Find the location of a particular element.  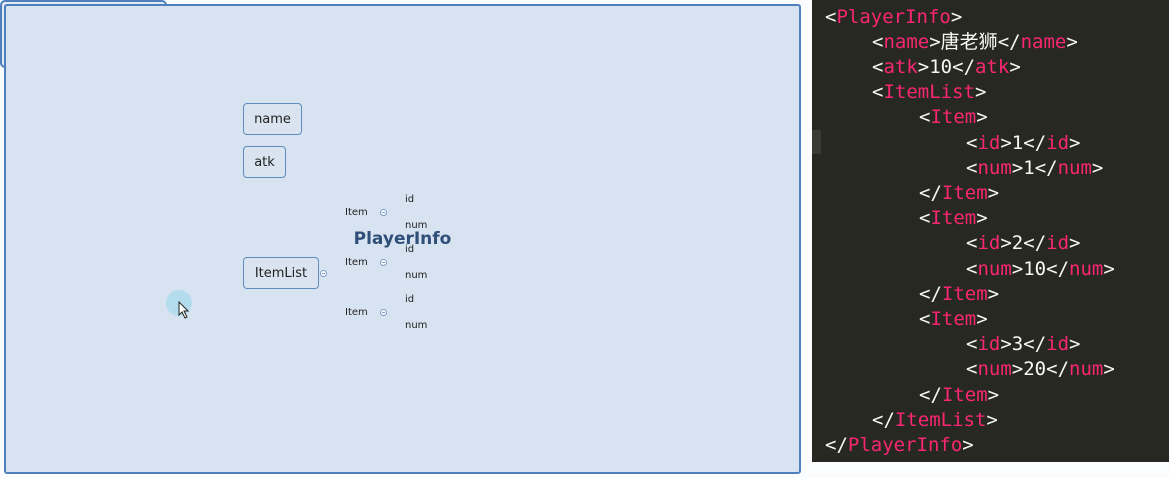

item-1-field-id: id is located at coordinates (409, 199).